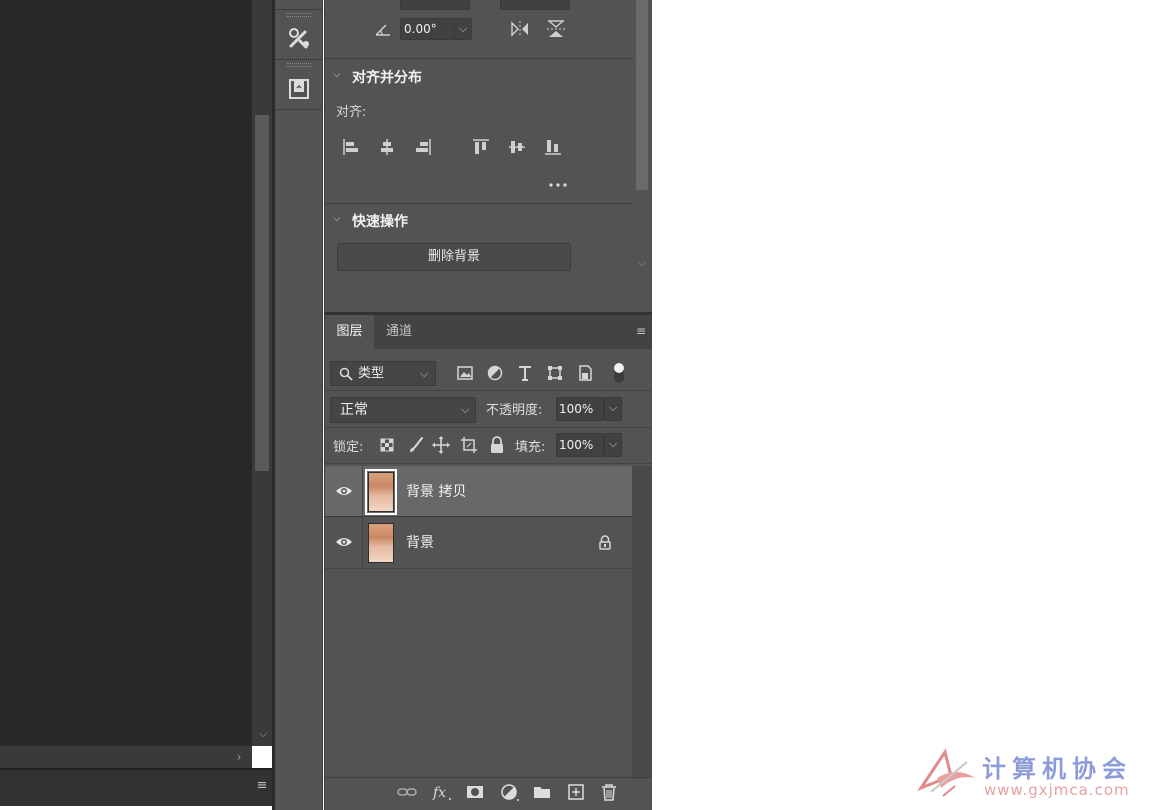 This screenshot has width=1152, height=810. What do you see at coordinates (619, 373) in the screenshot?
I see `filter-toggle-switch` at bounding box center [619, 373].